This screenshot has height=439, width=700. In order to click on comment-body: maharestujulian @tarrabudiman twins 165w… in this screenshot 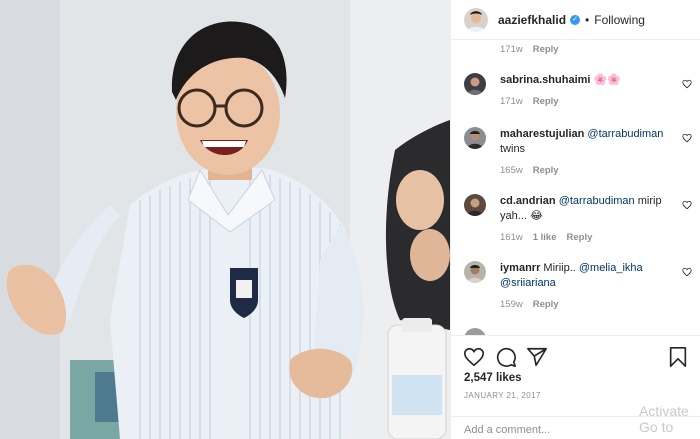, I will do `click(589, 152)`.